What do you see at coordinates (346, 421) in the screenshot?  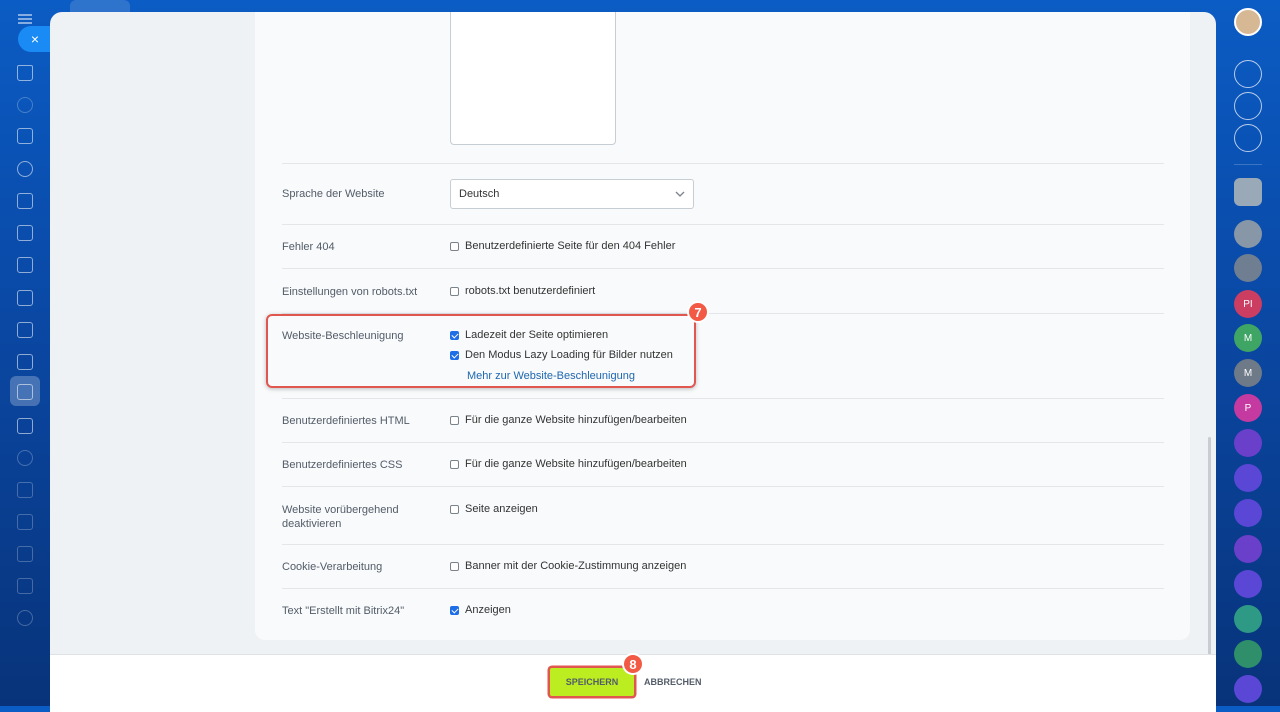 I see `html-label: Benutzerdefiniertes HTML` at bounding box center [346, 421].